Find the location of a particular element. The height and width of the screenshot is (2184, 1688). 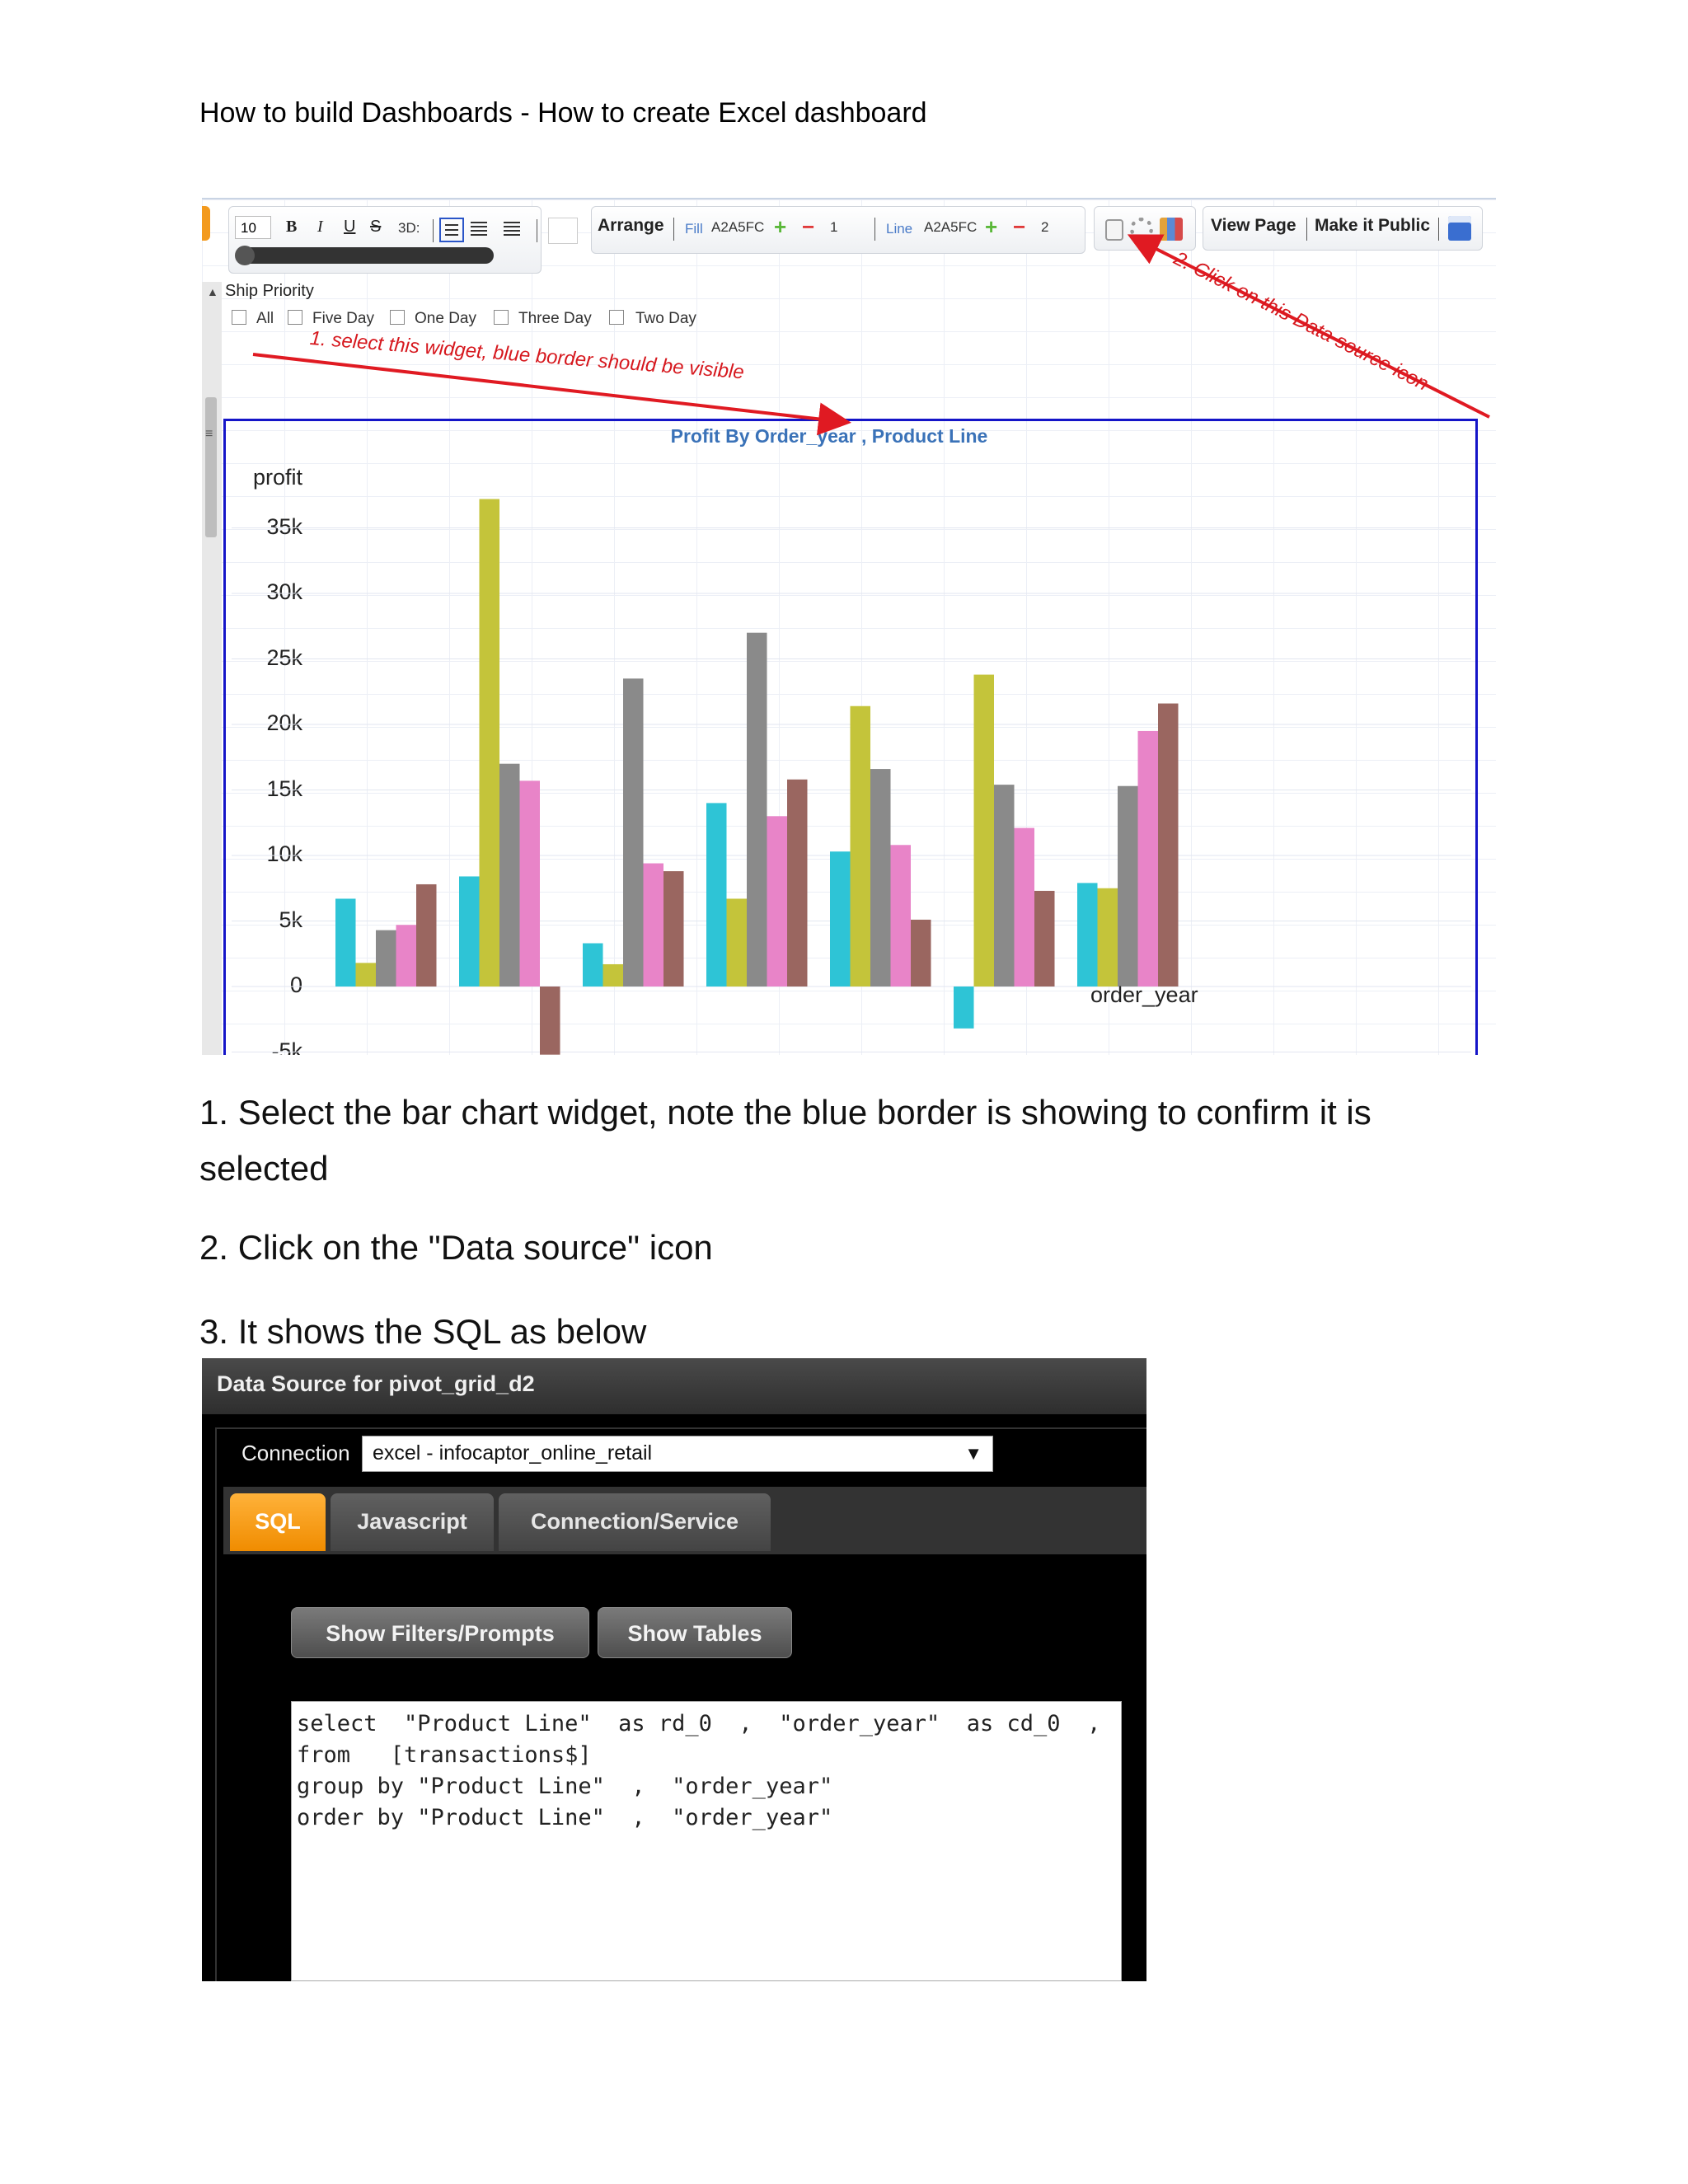

tab-bar: SQL Javascript Connection/Service is located at coordinates (684, 1520).